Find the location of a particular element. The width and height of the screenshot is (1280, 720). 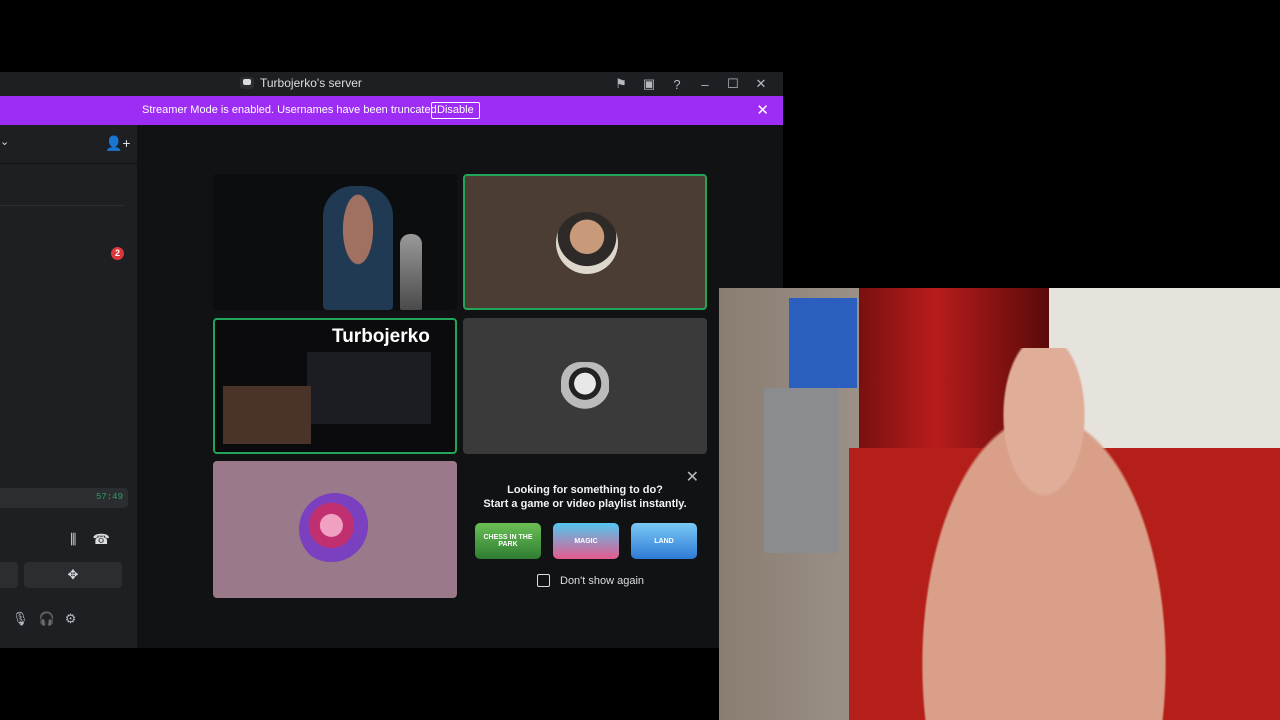

close-button: ✕ is located at coordinates (761, 84).